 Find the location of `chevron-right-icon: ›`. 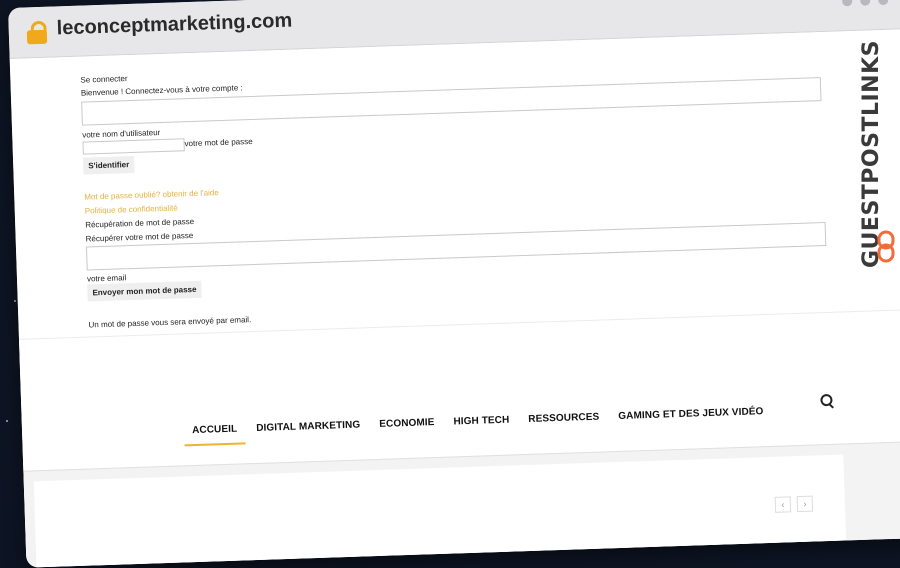

chevron-right-icon: › is located at coordinates (805, 504).